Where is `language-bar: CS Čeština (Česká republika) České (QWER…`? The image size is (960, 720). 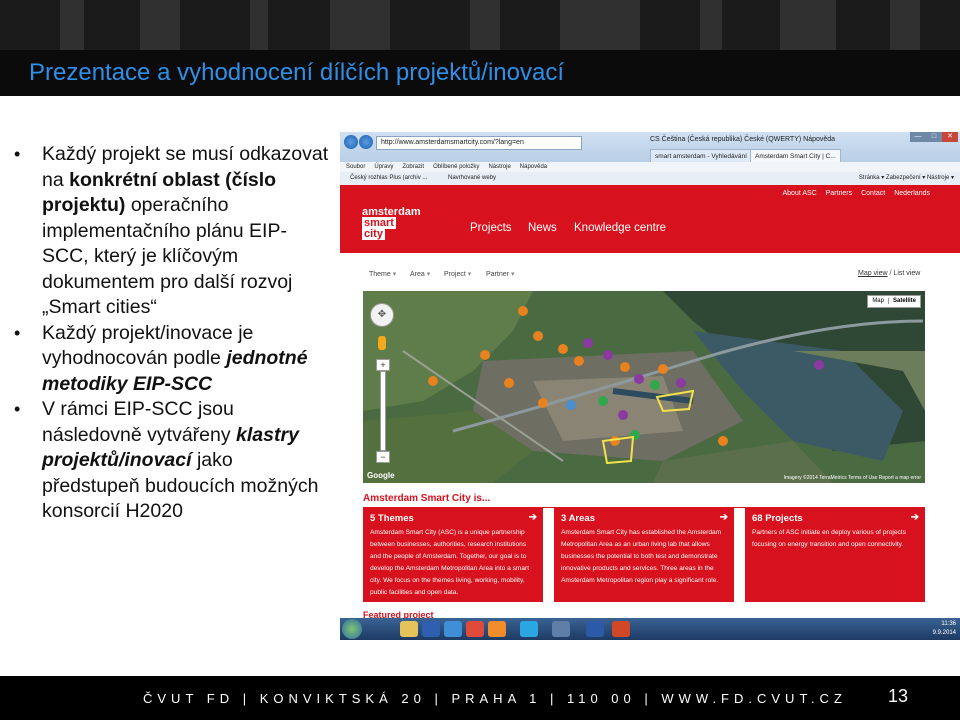 language-bar: CS Čeština (Česká republika) České (QWER… is located at coordinates (743, 139).